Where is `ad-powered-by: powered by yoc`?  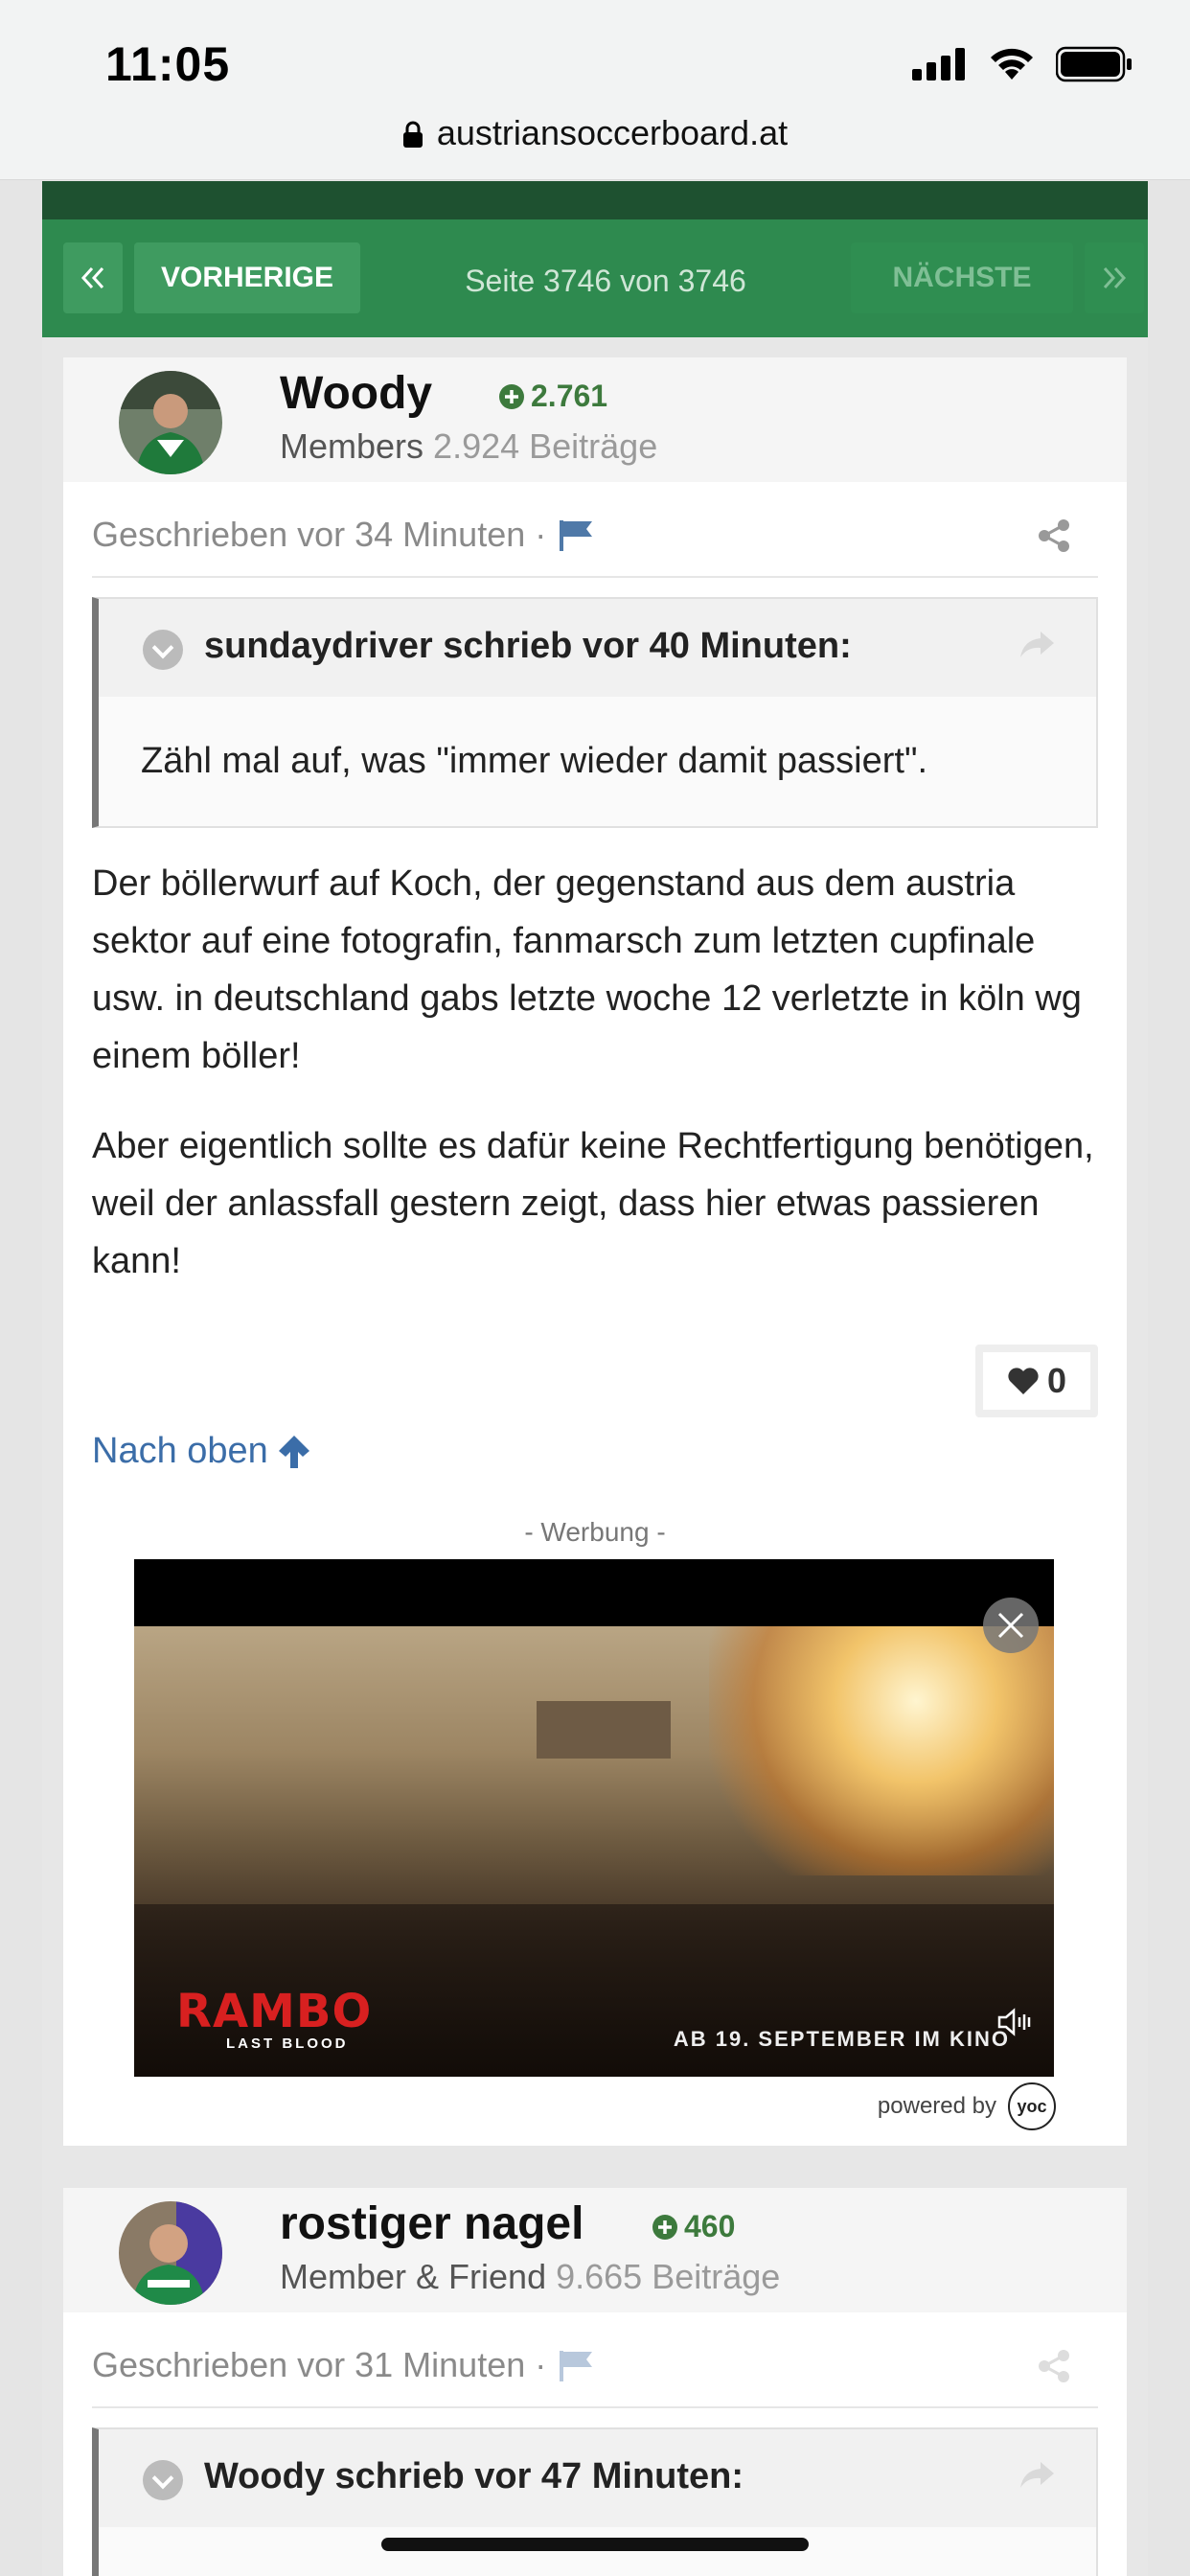 ad-powered-by: powered by yoc is located at coordinates (967, 2106).